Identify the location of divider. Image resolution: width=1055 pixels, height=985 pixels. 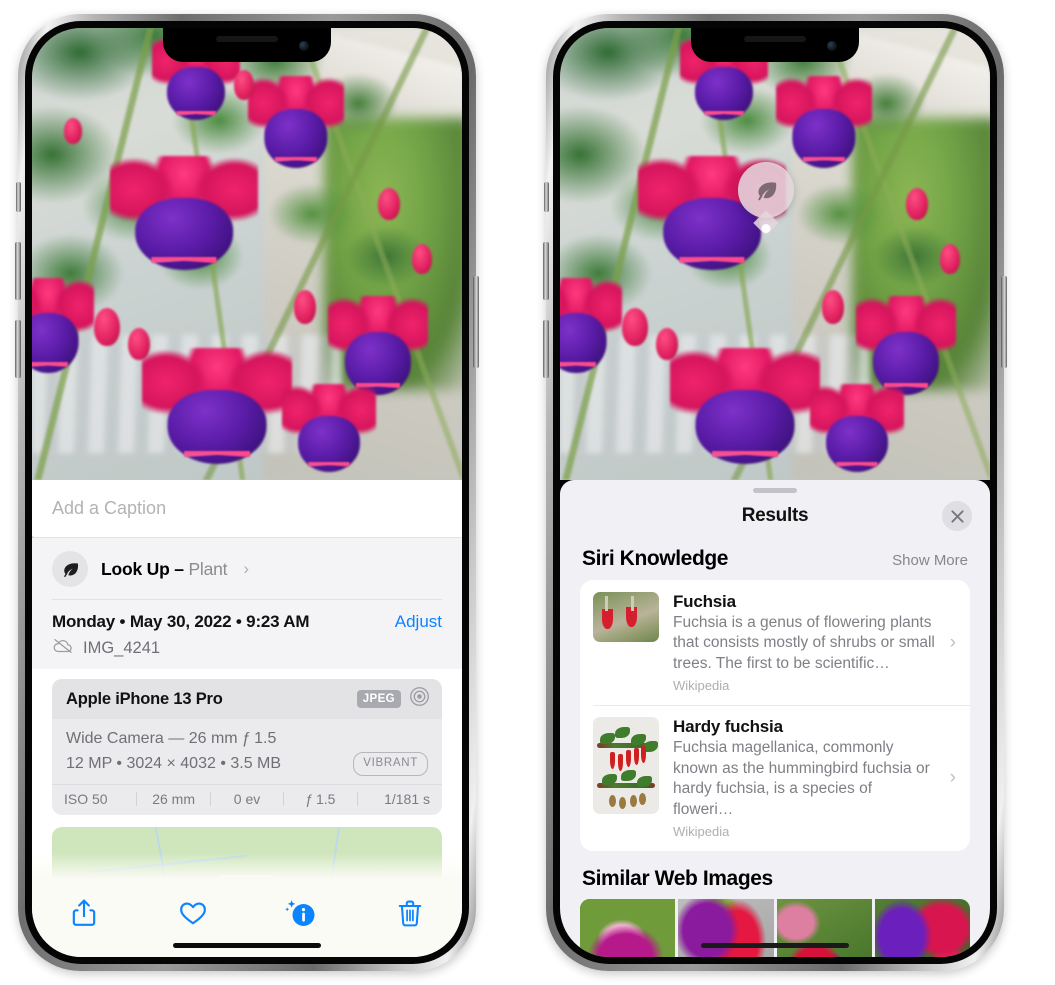
(247, 599).